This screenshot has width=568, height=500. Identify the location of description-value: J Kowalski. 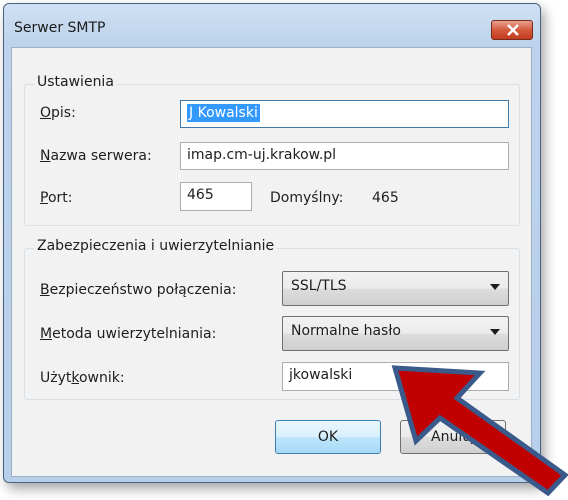
(223, 113).